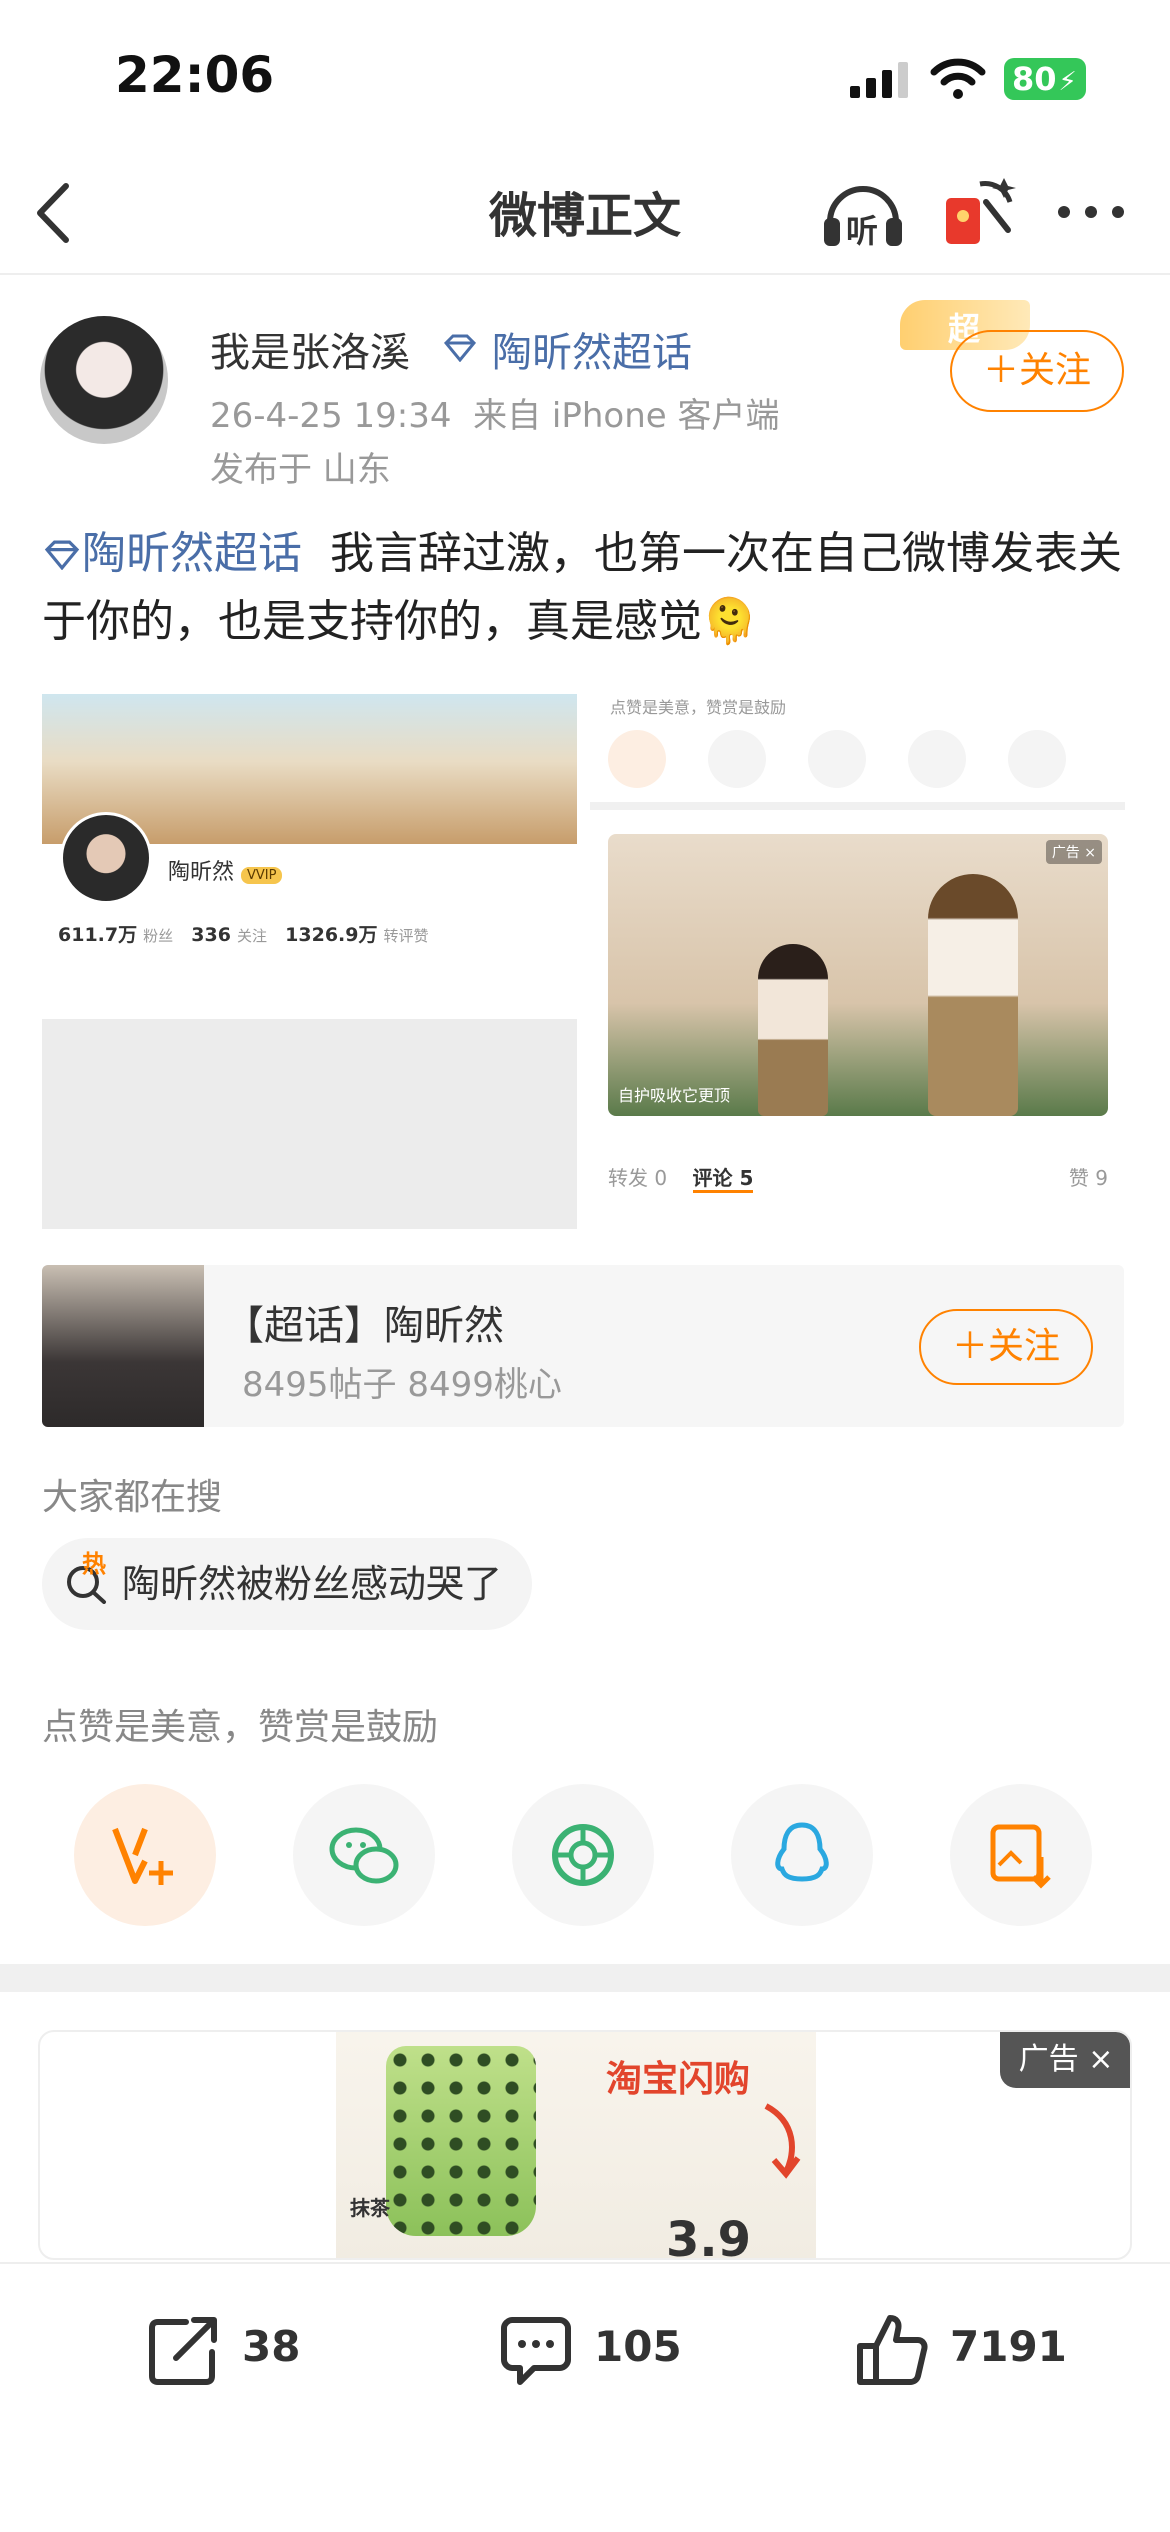 The height and width of the screenshot is (2532, 1170). I want to click on body-super-topic-link: 陶昕然超话, so click(172, 553).